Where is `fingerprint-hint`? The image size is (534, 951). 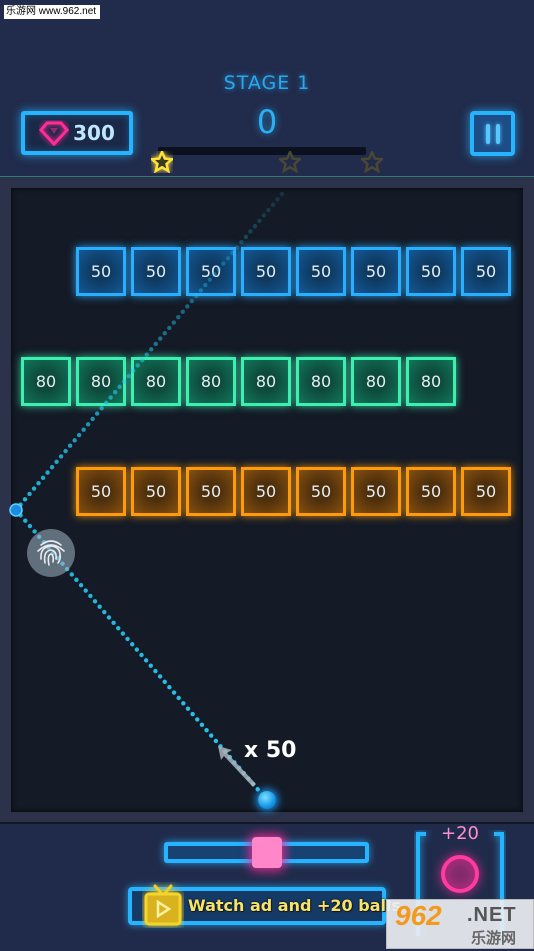 fingerprint-hint is located at coordinates (51, 553).